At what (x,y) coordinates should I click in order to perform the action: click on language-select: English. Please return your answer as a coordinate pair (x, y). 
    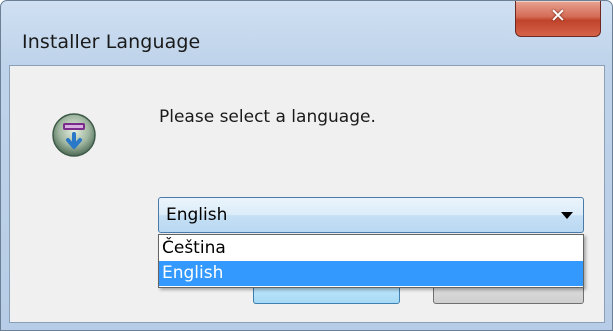
    Looking at the image, I should click on (371, 215).